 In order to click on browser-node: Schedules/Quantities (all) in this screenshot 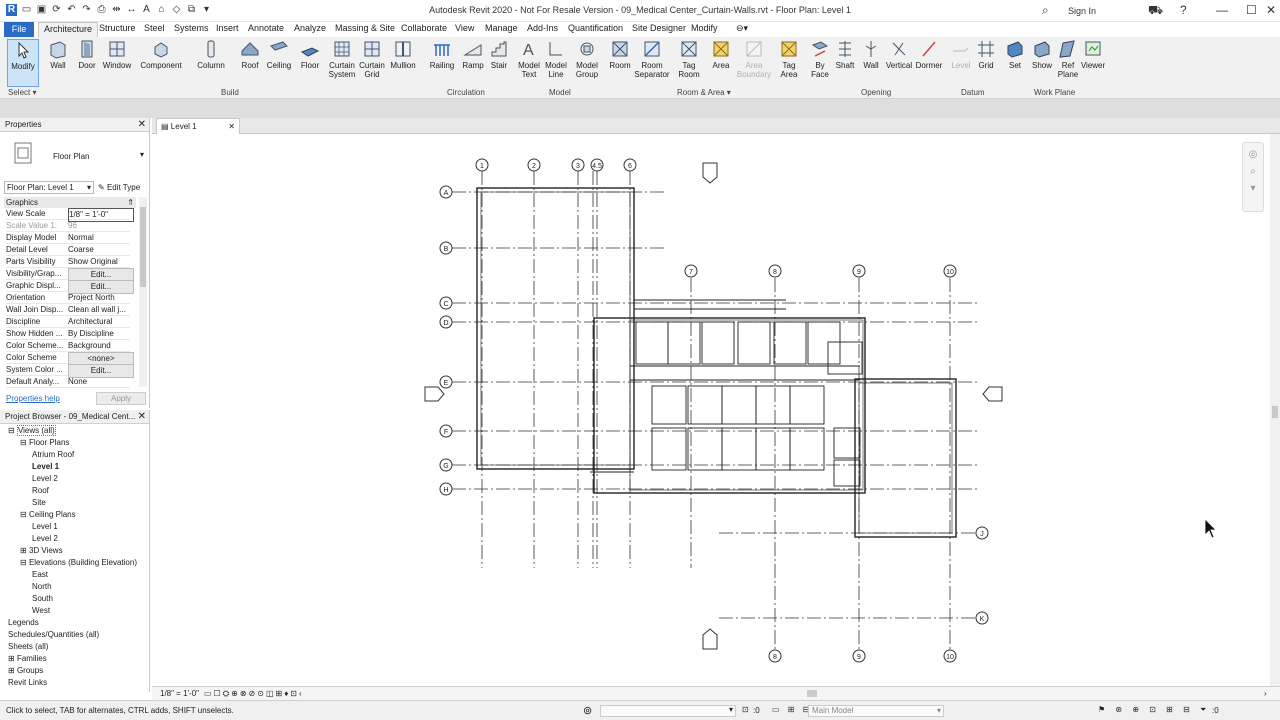, I will do `click(53, 635)`.